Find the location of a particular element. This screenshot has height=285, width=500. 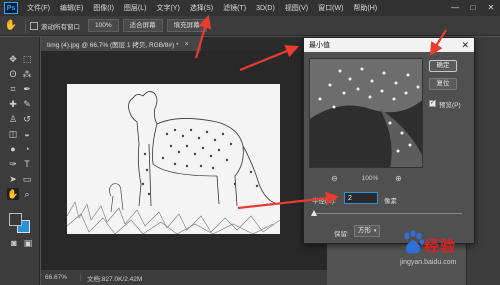

menu-filter: 滤镜(T) is located at coordinates (234, 8).